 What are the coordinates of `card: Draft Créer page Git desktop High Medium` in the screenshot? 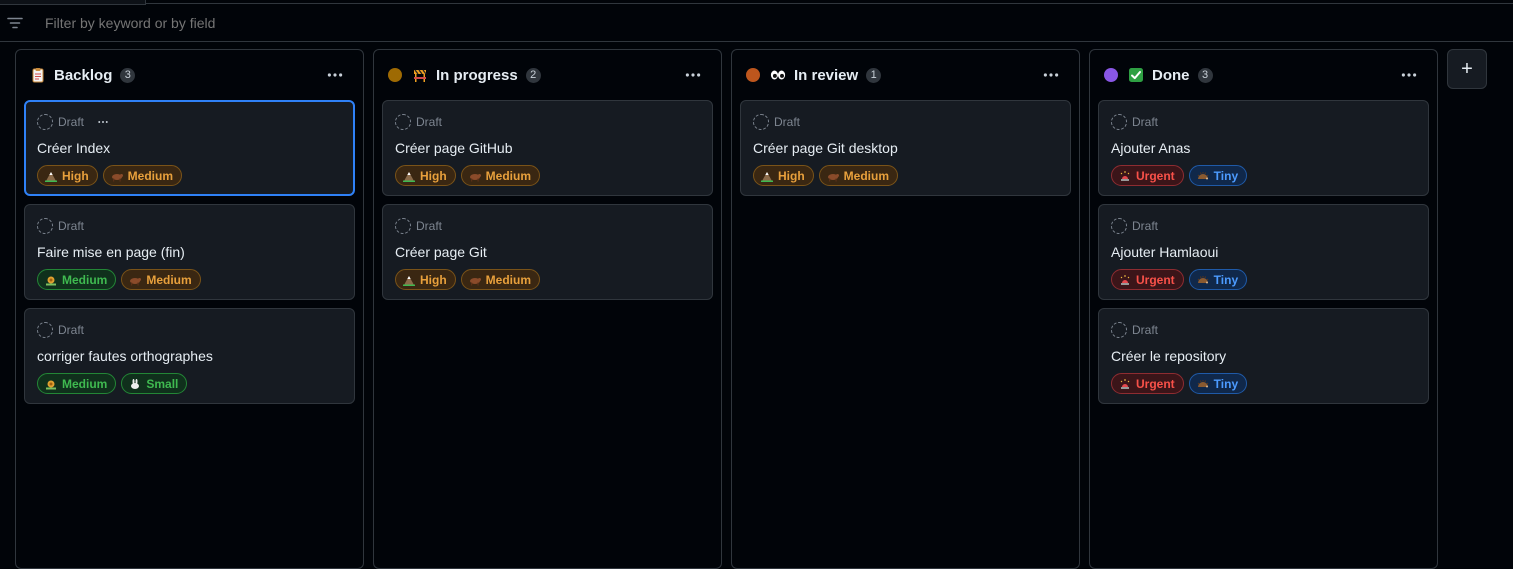 It's located at (905, 148).